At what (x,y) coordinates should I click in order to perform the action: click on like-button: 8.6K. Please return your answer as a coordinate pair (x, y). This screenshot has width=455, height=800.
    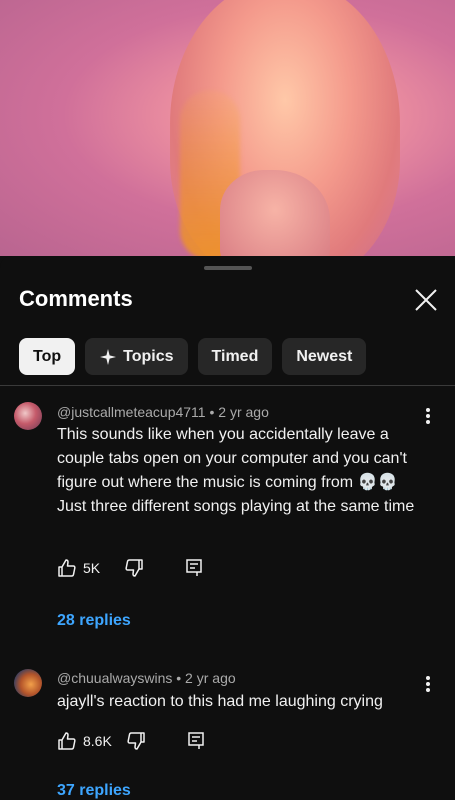
    Looking at the image, I should click on (84, 741).